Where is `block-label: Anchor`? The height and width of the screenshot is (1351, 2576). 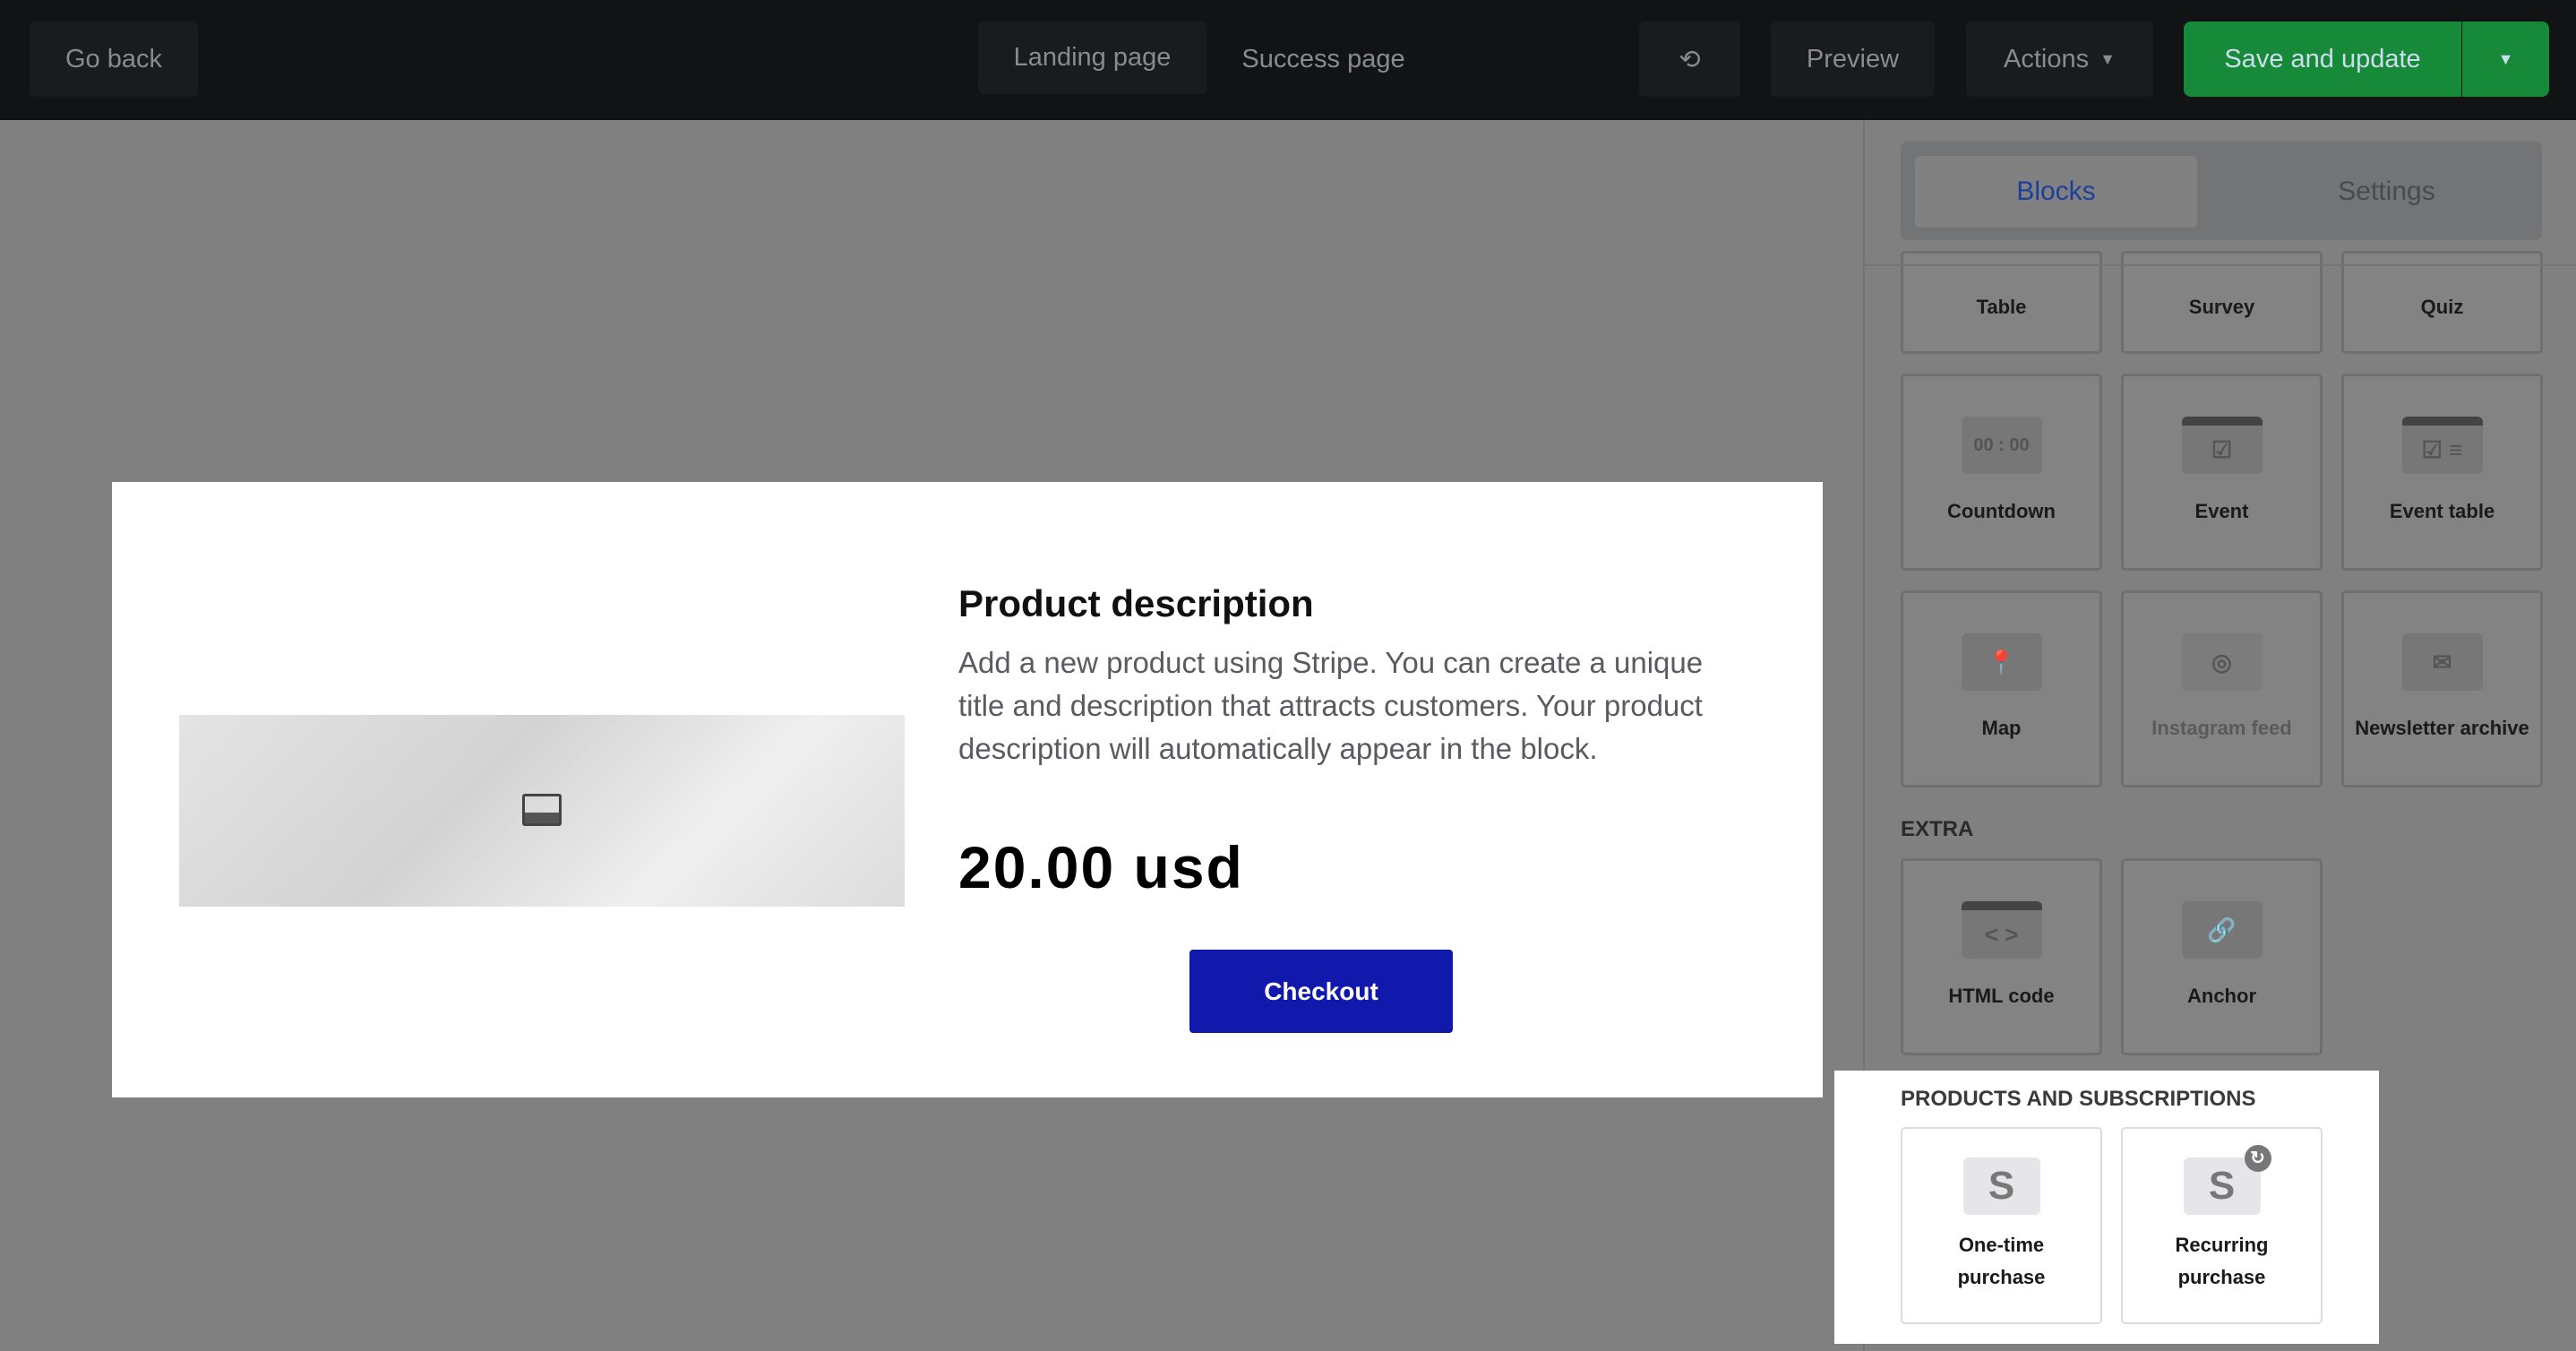
block-label: Anchor is located at coordinates (2221, 996).